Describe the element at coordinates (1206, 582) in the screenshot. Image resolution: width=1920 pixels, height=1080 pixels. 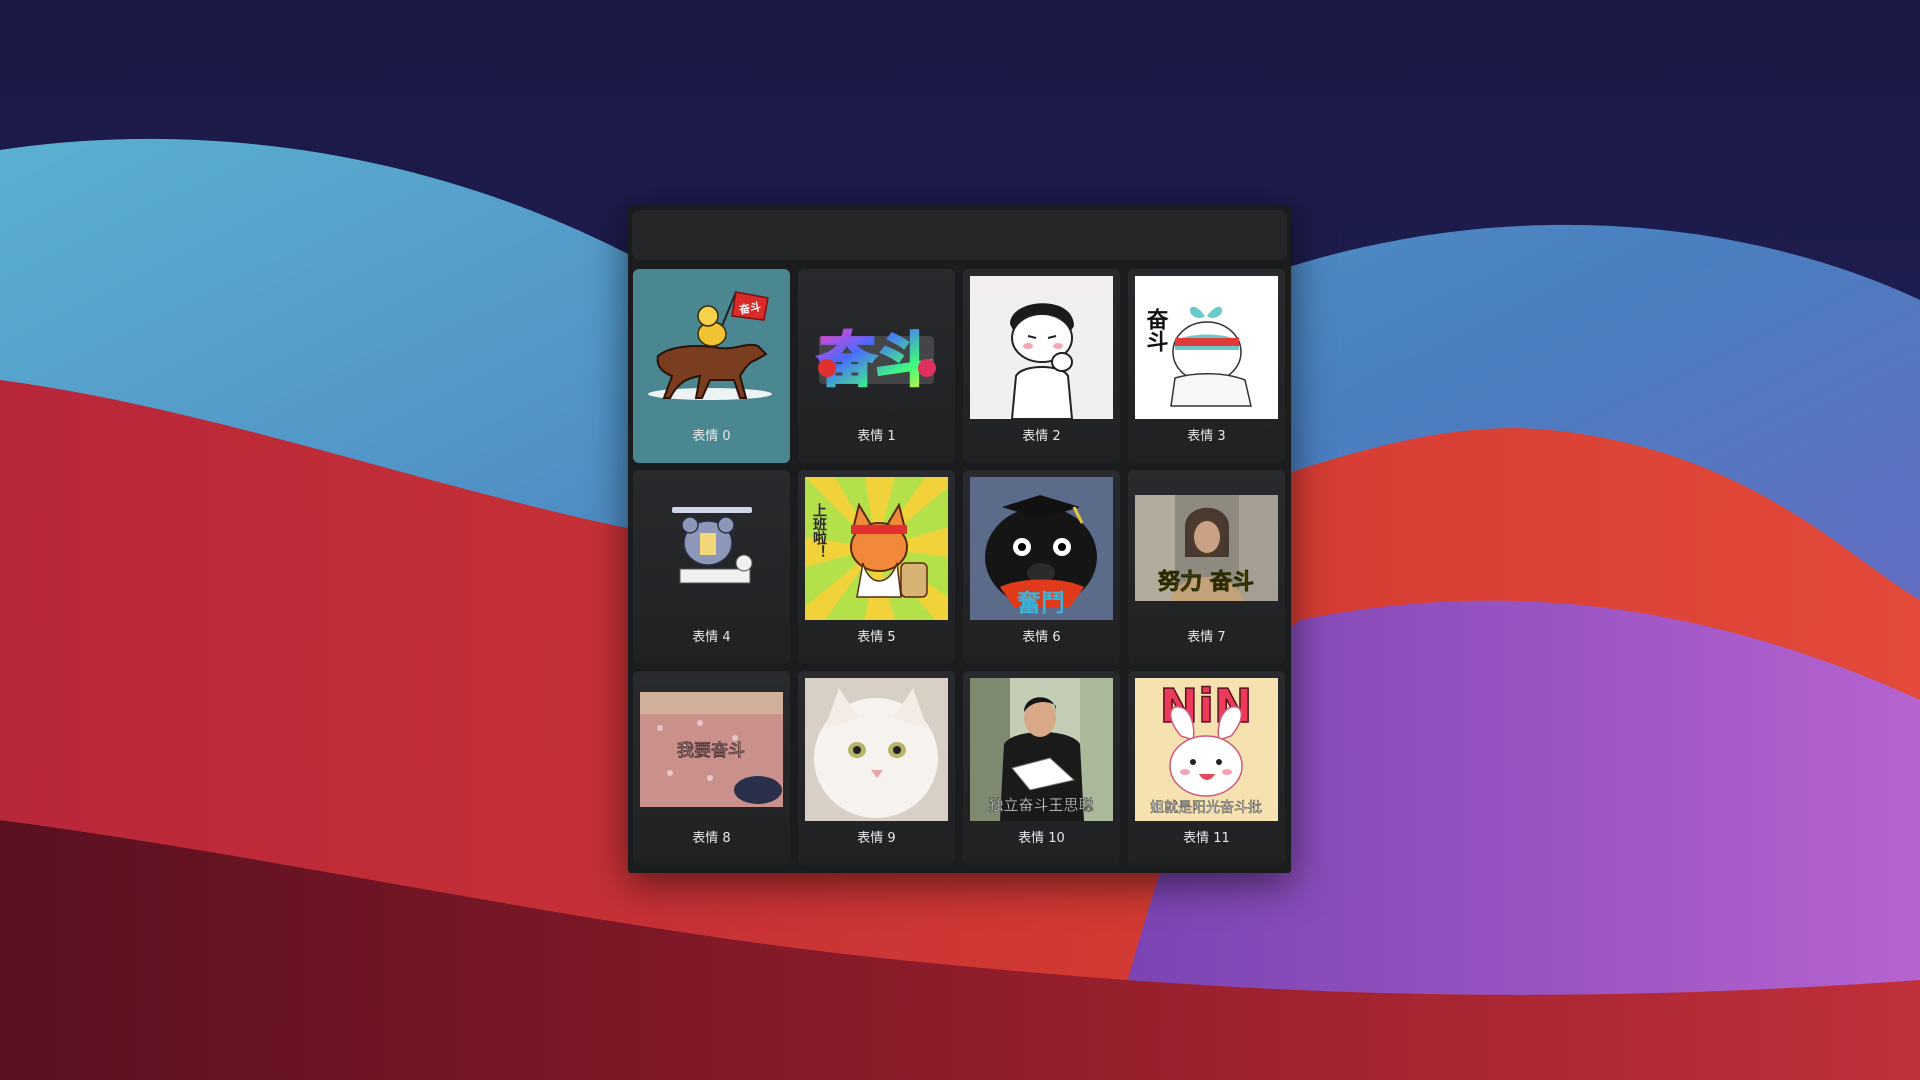
I see `svg-text: 努力 奋斗` at that location.